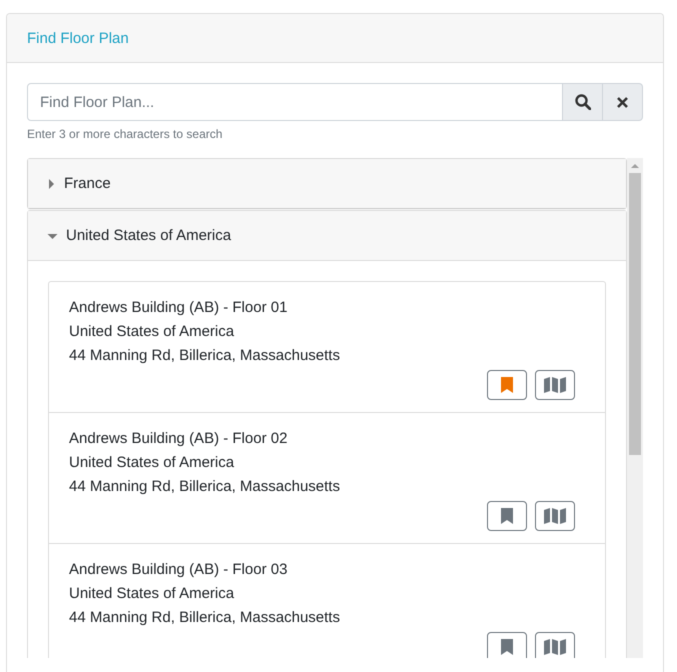  I want to click on floor-name: Andrews Building (AB) - Floor 03, so click(178, 570).